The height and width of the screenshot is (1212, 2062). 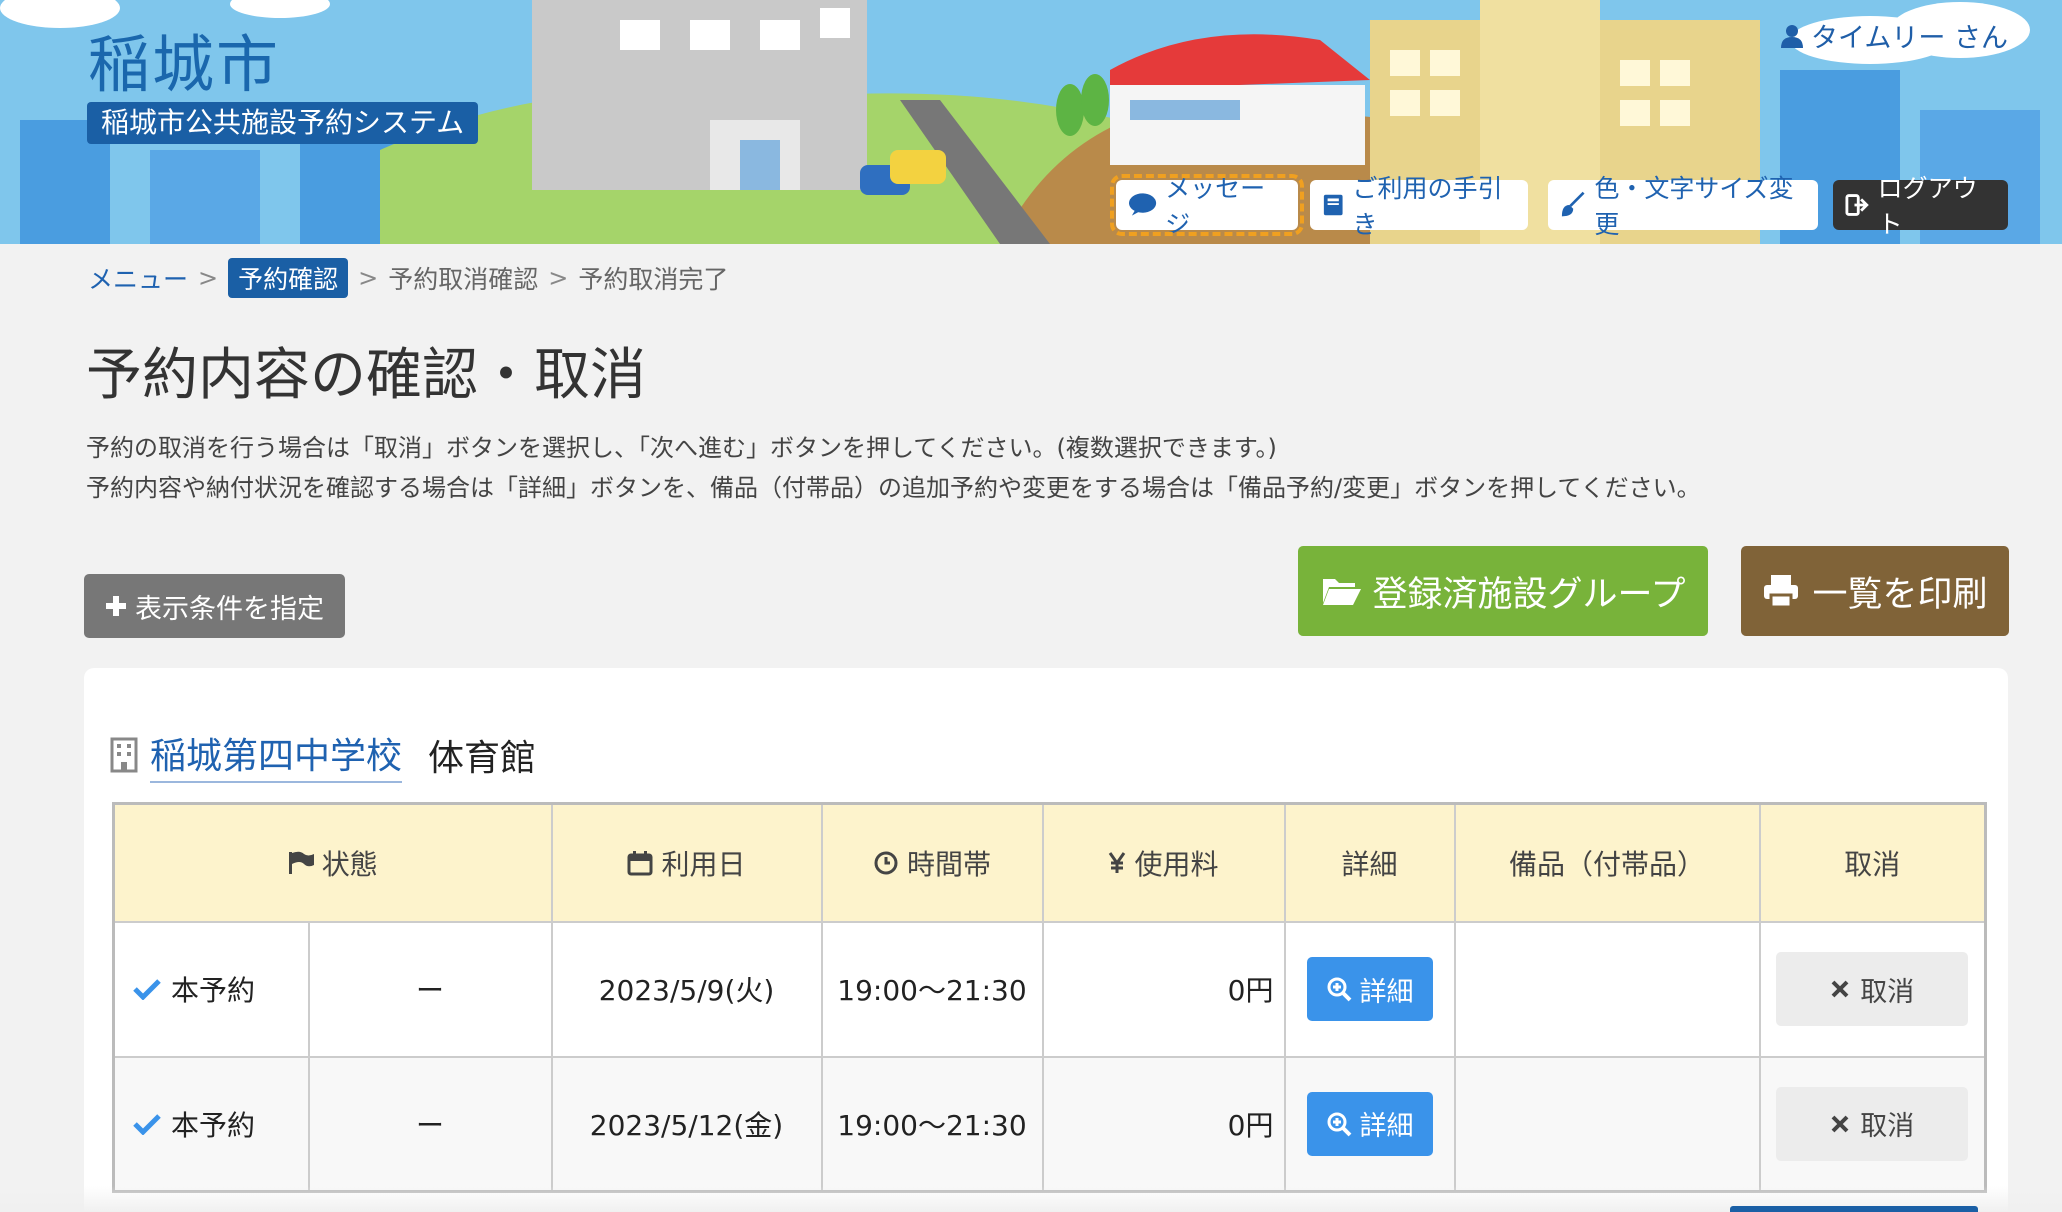 What do you see at coordinates (1369, 862) in the screenshot?
I see `header-detail: 詳細` at bounding box center [1369, 862].